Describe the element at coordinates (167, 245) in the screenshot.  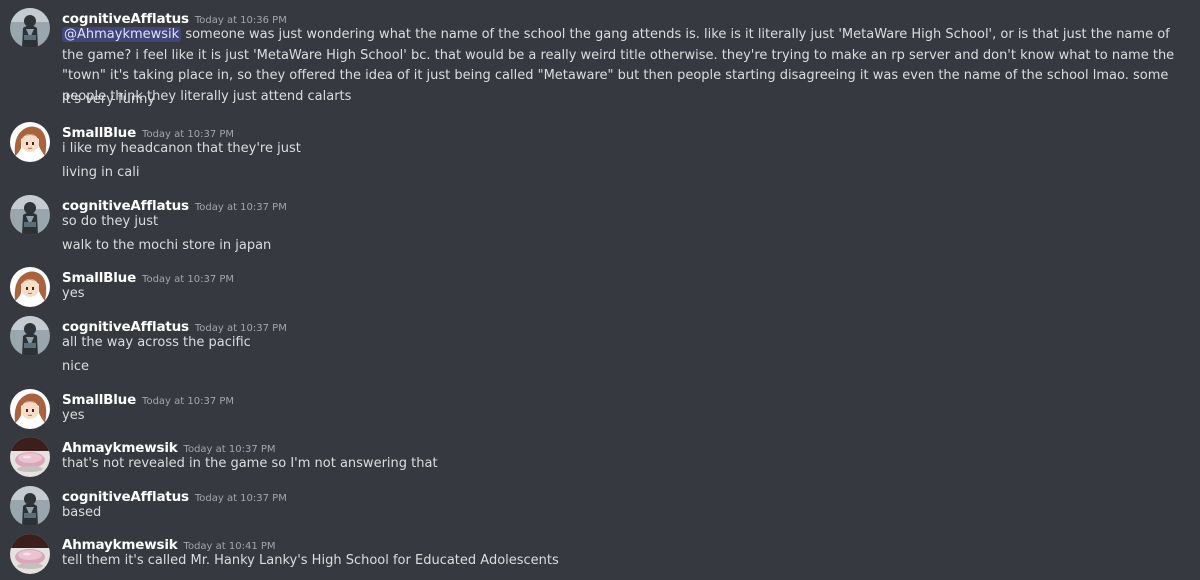
I see `message-text: walk to the mochi store in japan` at that location.